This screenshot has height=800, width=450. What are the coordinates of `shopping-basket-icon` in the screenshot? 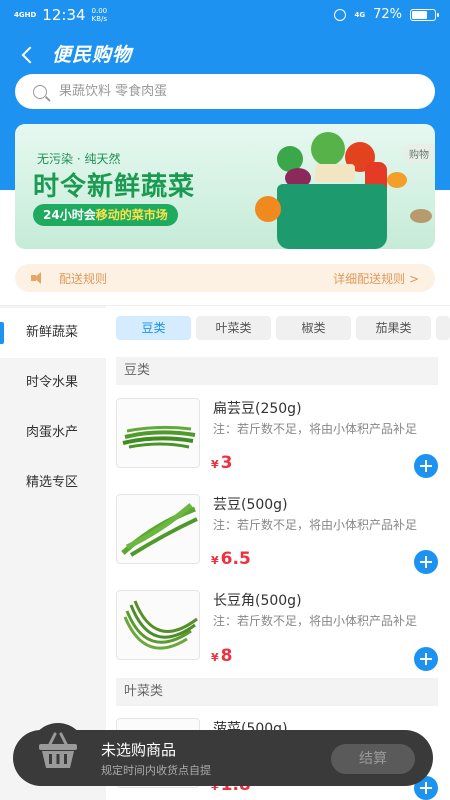 It's located at (58, 751).